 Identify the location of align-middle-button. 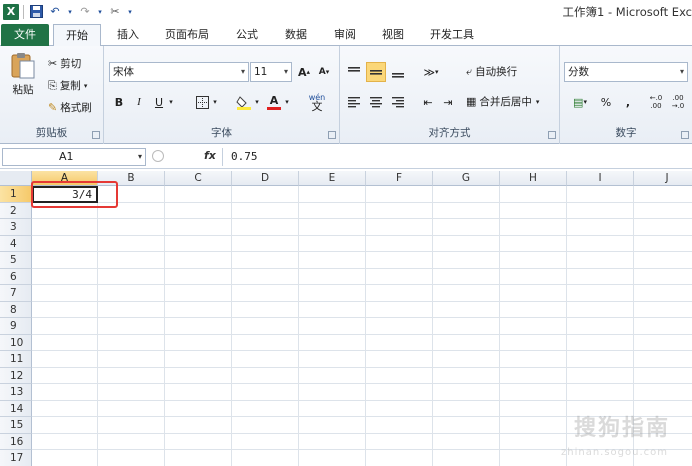
(376, 72).